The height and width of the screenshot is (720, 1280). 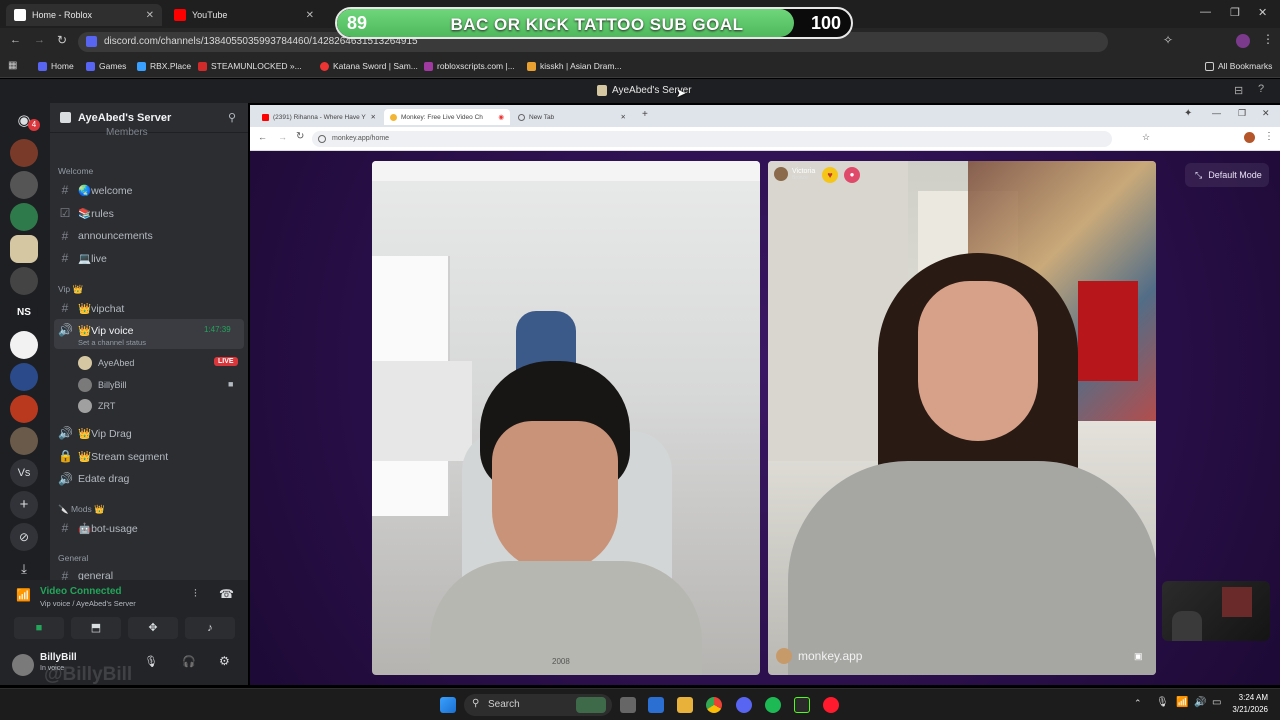 I want to click on category-mods: 🔪 Mods 👑, so click(x=81, y=509).